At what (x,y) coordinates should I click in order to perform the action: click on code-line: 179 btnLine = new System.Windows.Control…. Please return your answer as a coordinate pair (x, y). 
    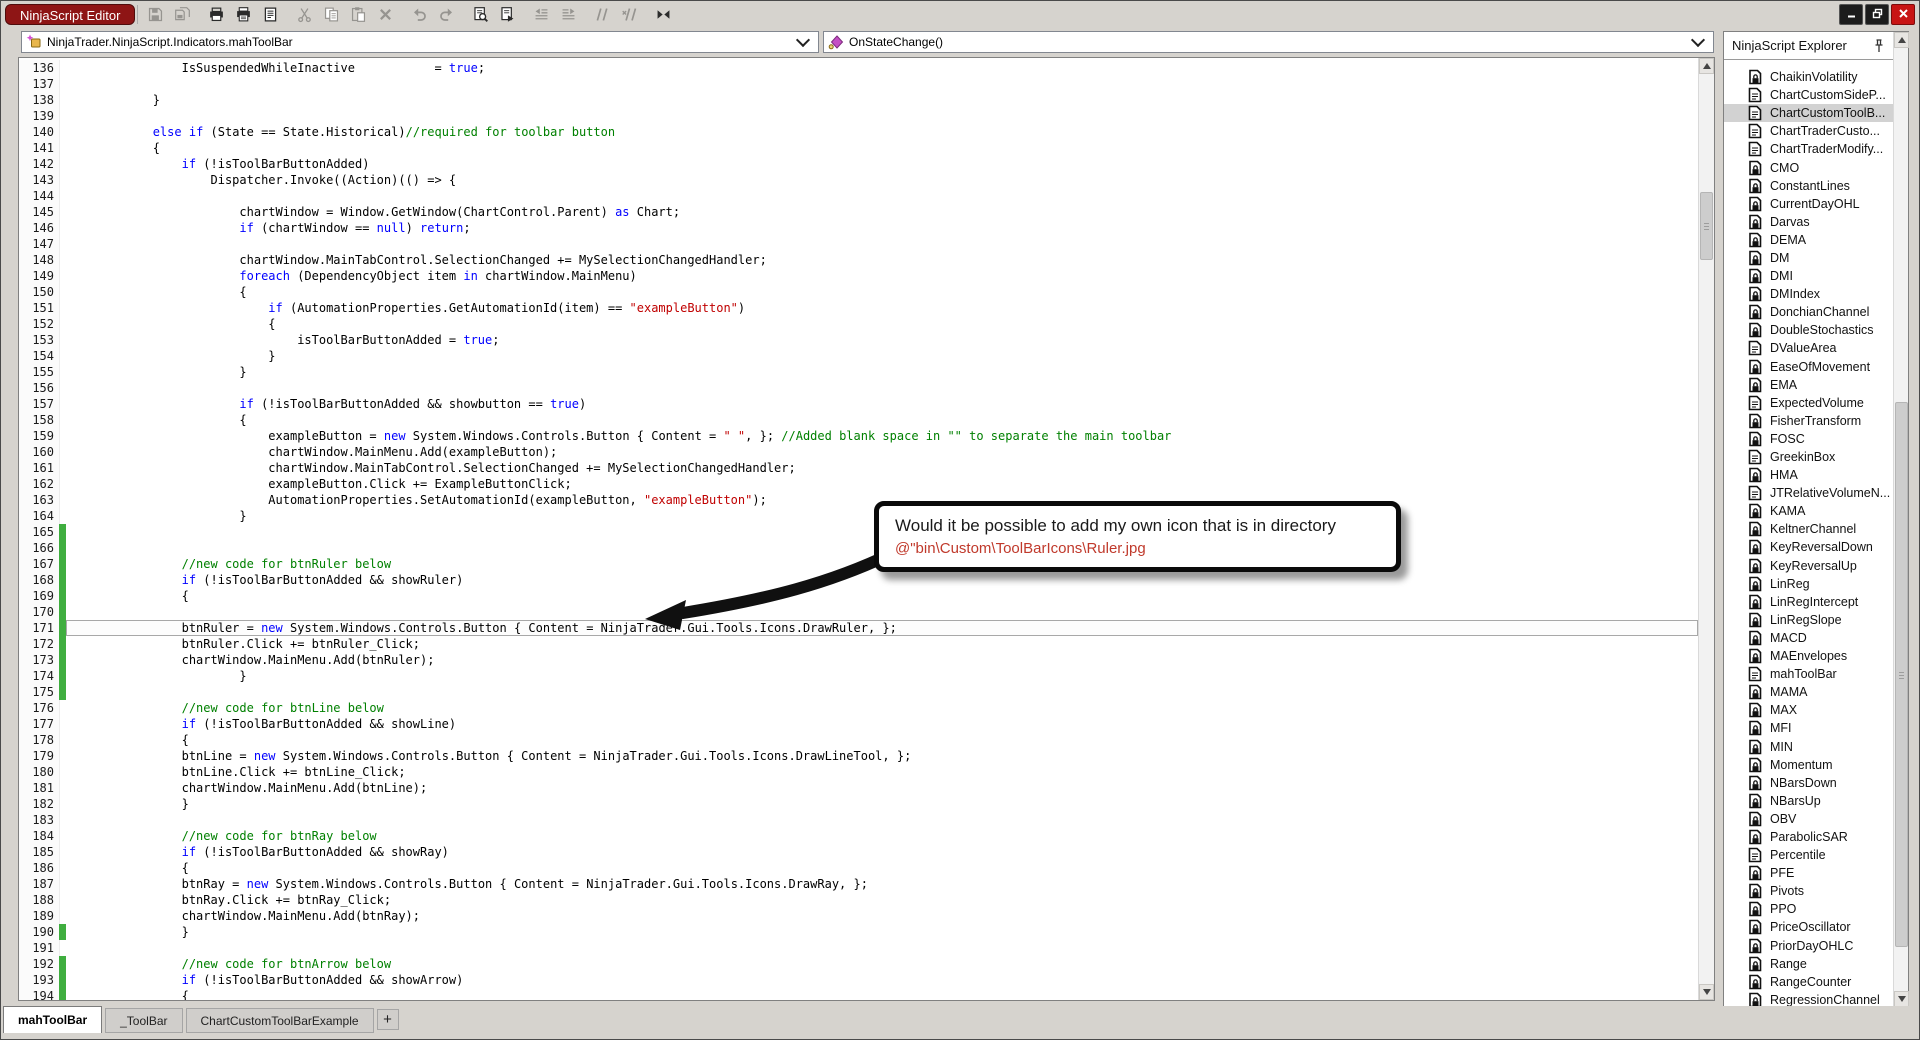
    Looking at the image, I should click on (858, 756).